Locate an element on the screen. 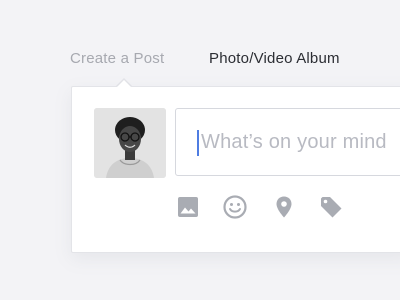 The height and width of the screenshot is (300, 400). tag-icon is located at coordinates (331, 207).